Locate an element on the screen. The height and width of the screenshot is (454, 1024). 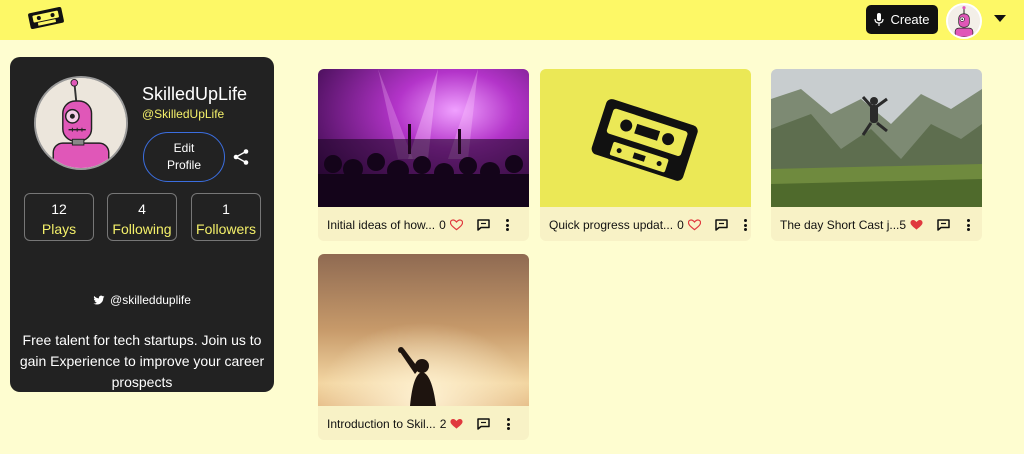
share-icon is located at coordinates (241, 157).